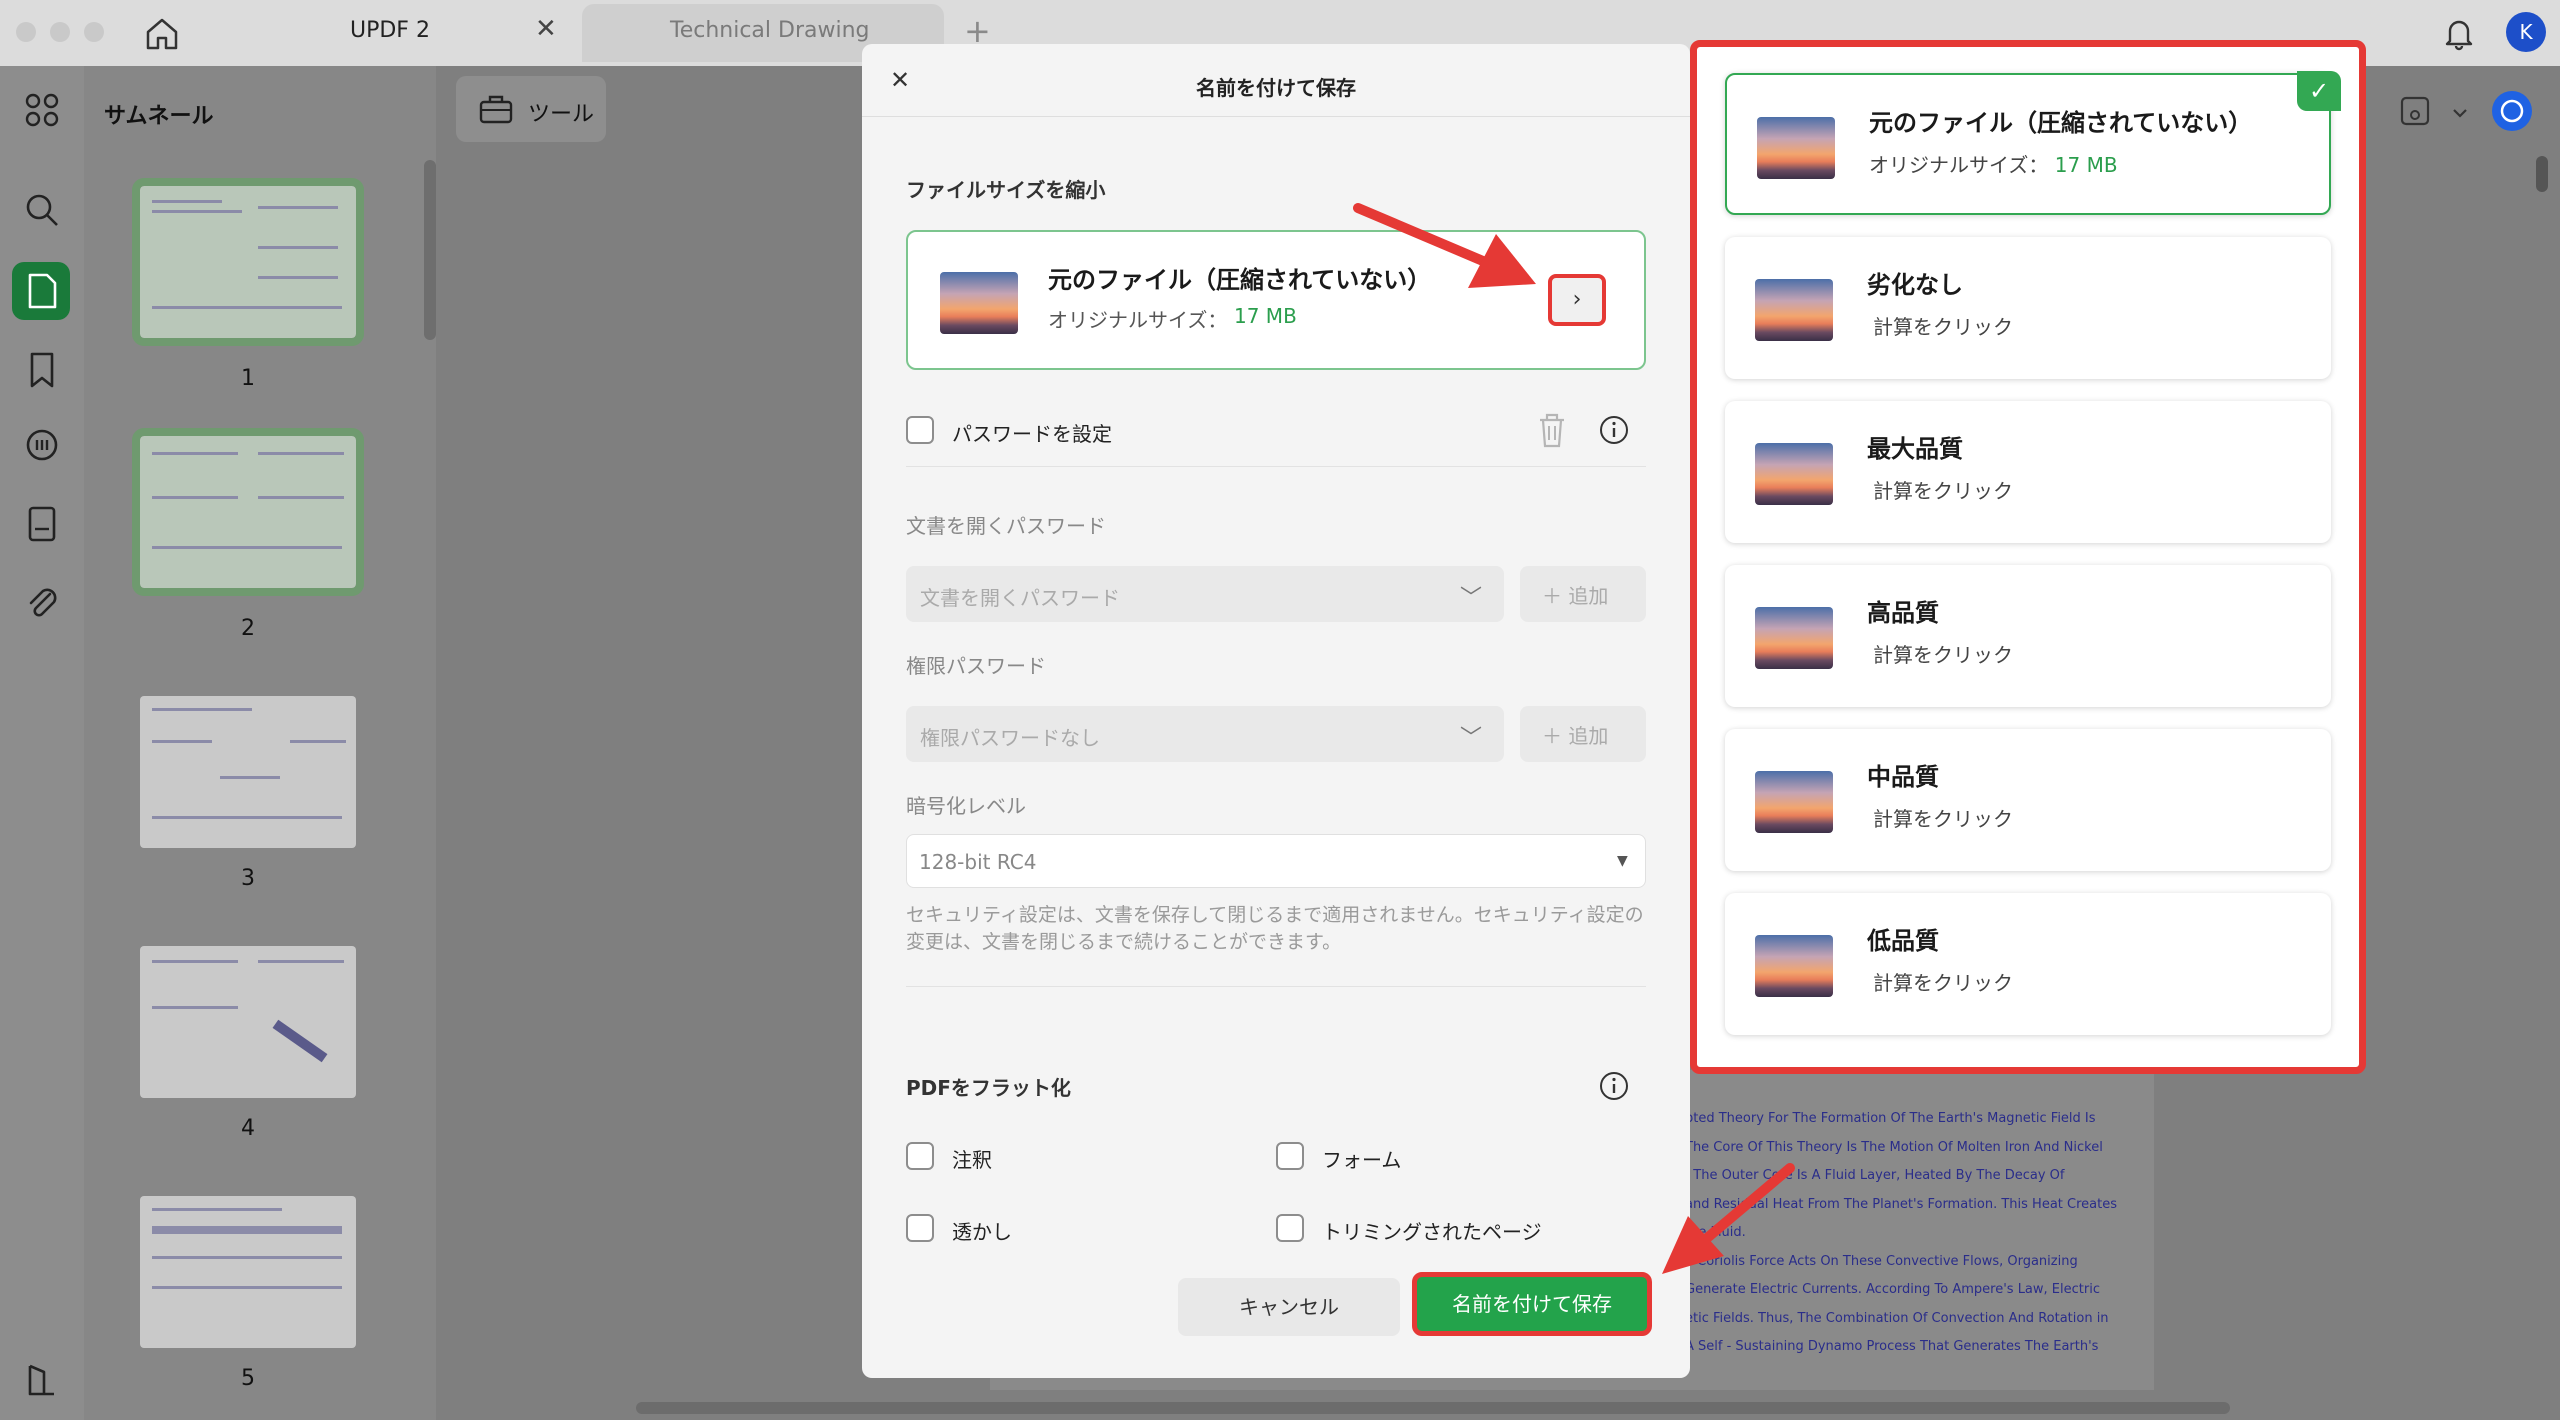  Describe the element at coordinates (1915, 285) in the screenshot. I see `option-title: 劣化なし` at that location.